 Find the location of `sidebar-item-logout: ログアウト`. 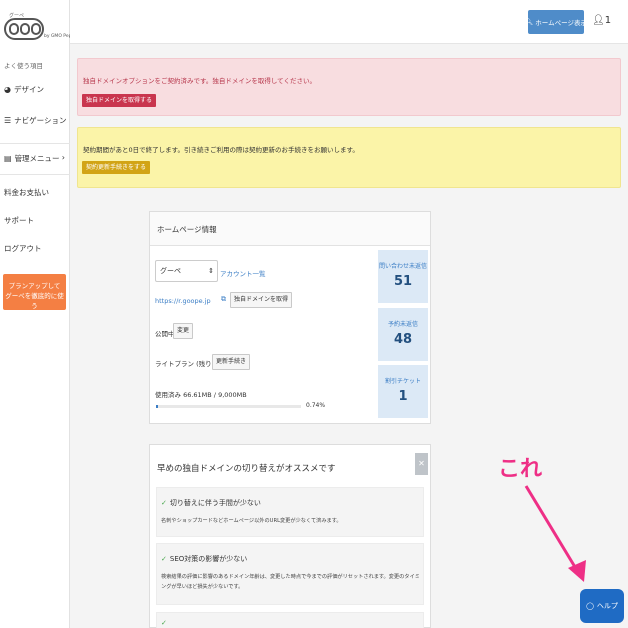

sidebar-item-logout: ログアウト is located at coordinates (23, 248).